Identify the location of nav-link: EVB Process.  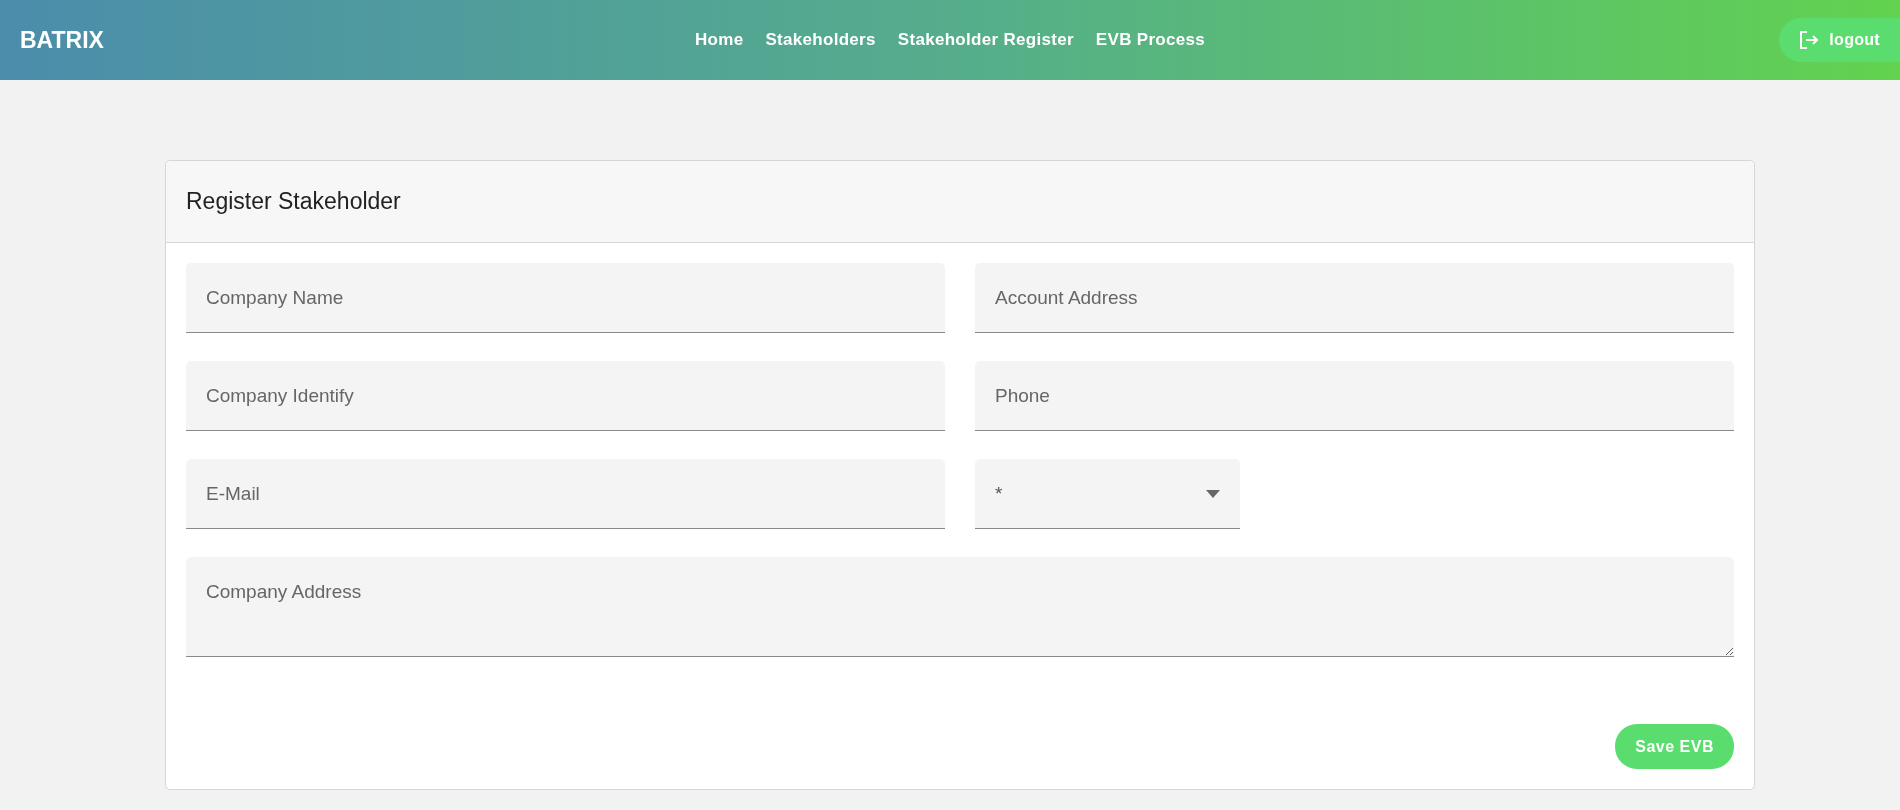
(1150, 40).